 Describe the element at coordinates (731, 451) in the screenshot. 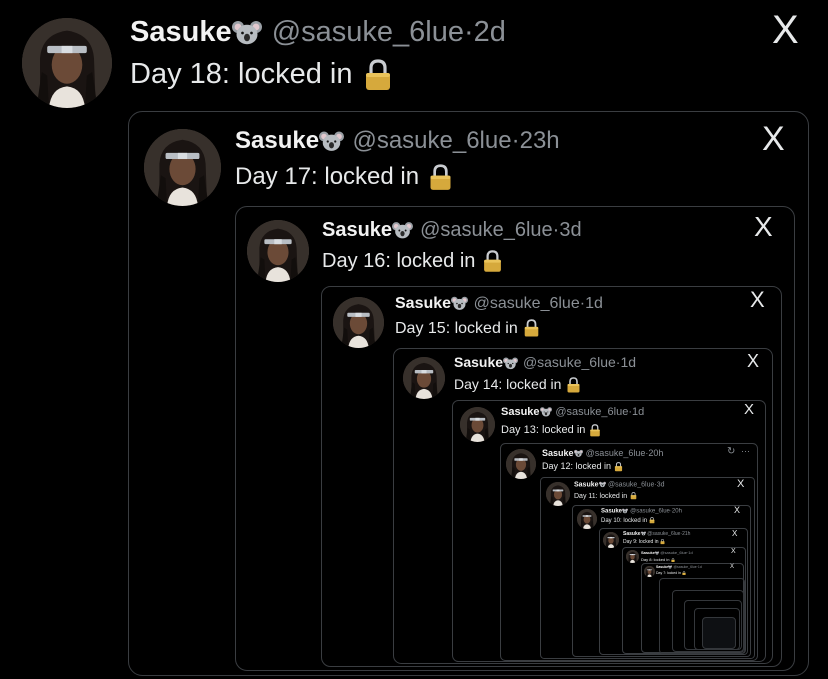

I see `refresh-icon: ↻` at that location.